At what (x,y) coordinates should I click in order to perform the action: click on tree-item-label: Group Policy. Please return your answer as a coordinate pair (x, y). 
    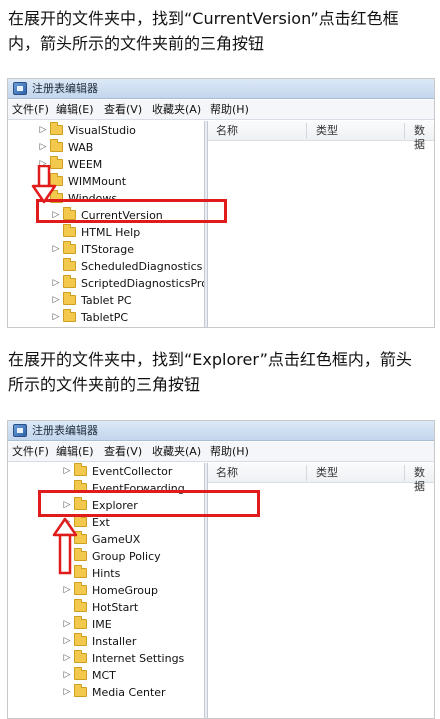
    Looking at the image, I should click on (126, 556).